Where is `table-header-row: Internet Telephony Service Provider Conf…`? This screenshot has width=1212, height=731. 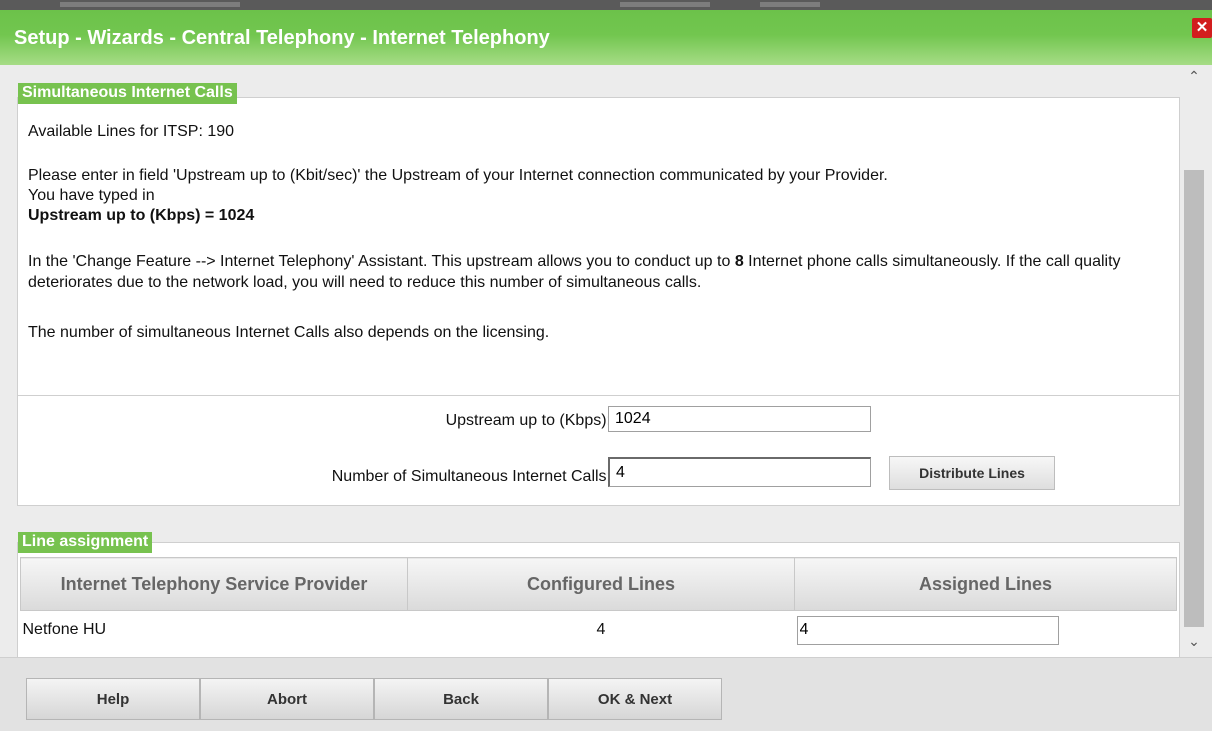
table-header-row: Internet Telephony Service Provider Conf… is located at coordinates (598, 584).